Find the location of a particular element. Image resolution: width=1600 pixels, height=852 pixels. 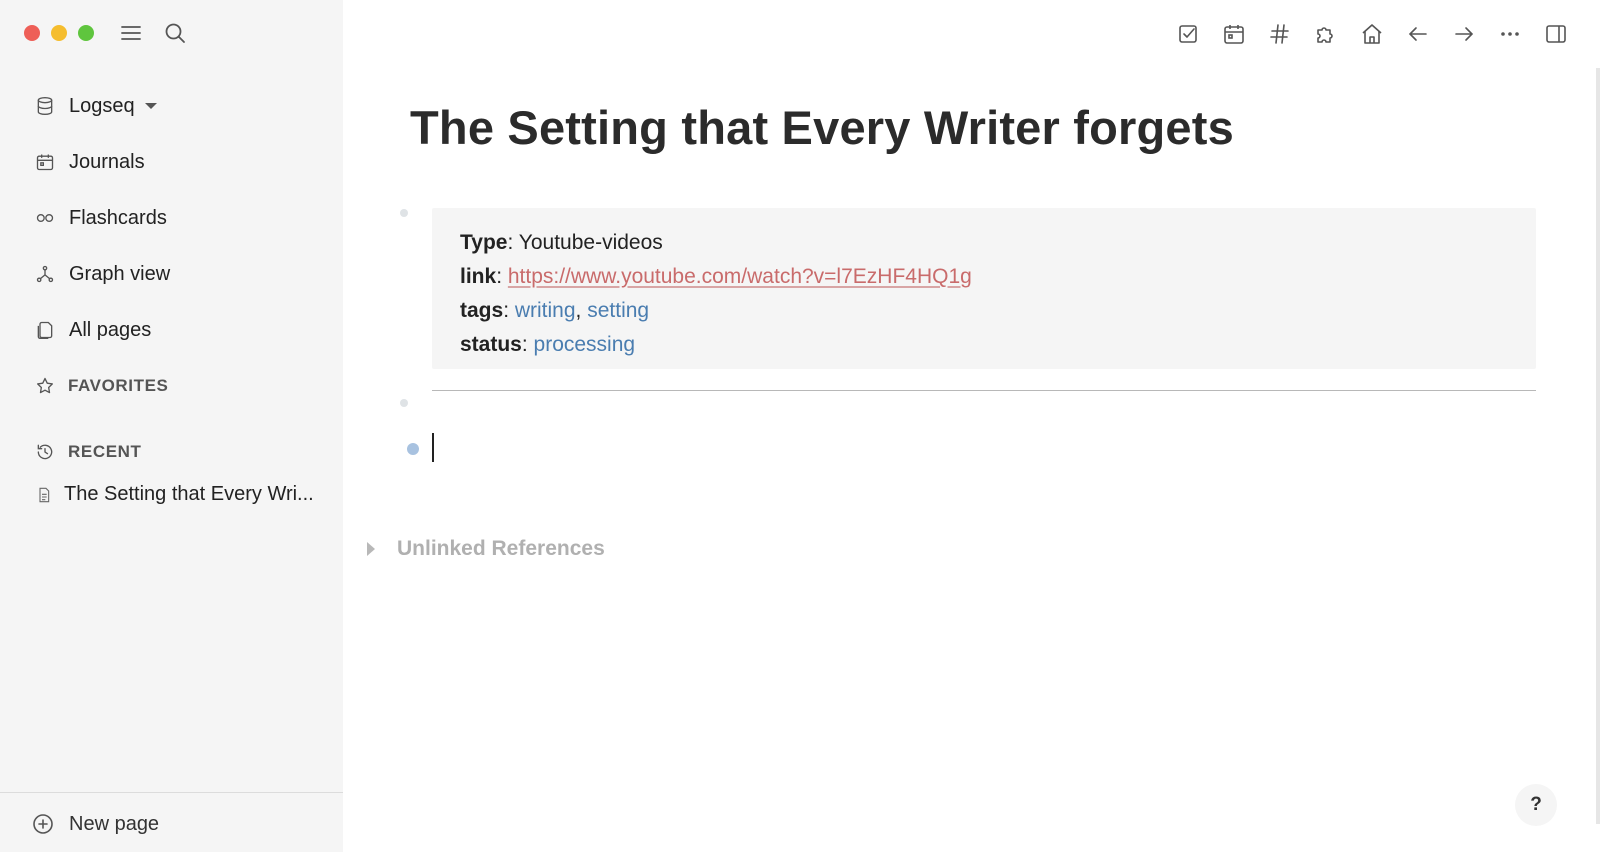

sidebar-item-label: Flashcards is located at coordinates (118, 217).